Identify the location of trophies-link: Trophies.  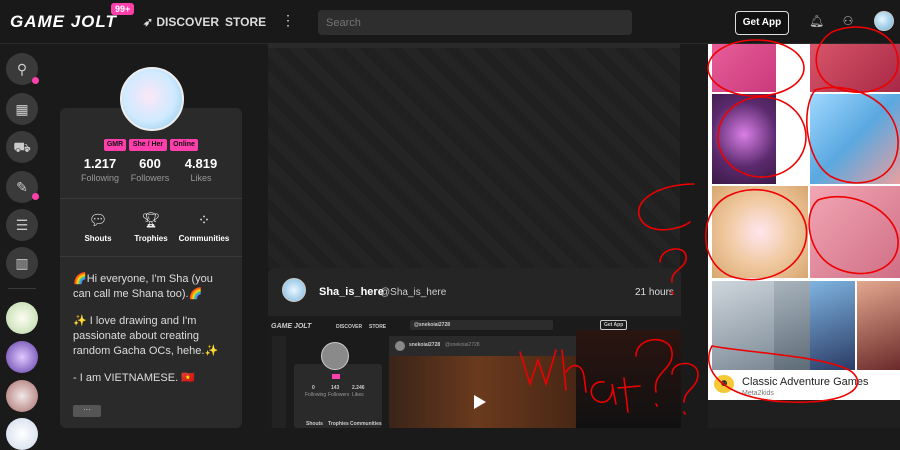
(151, 238).